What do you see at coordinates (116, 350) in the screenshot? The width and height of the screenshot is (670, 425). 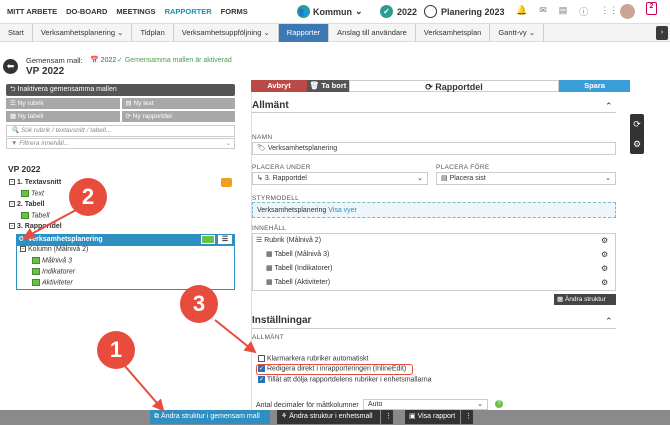 I see `annotation-1: 1` at bounding box center [116, 350].